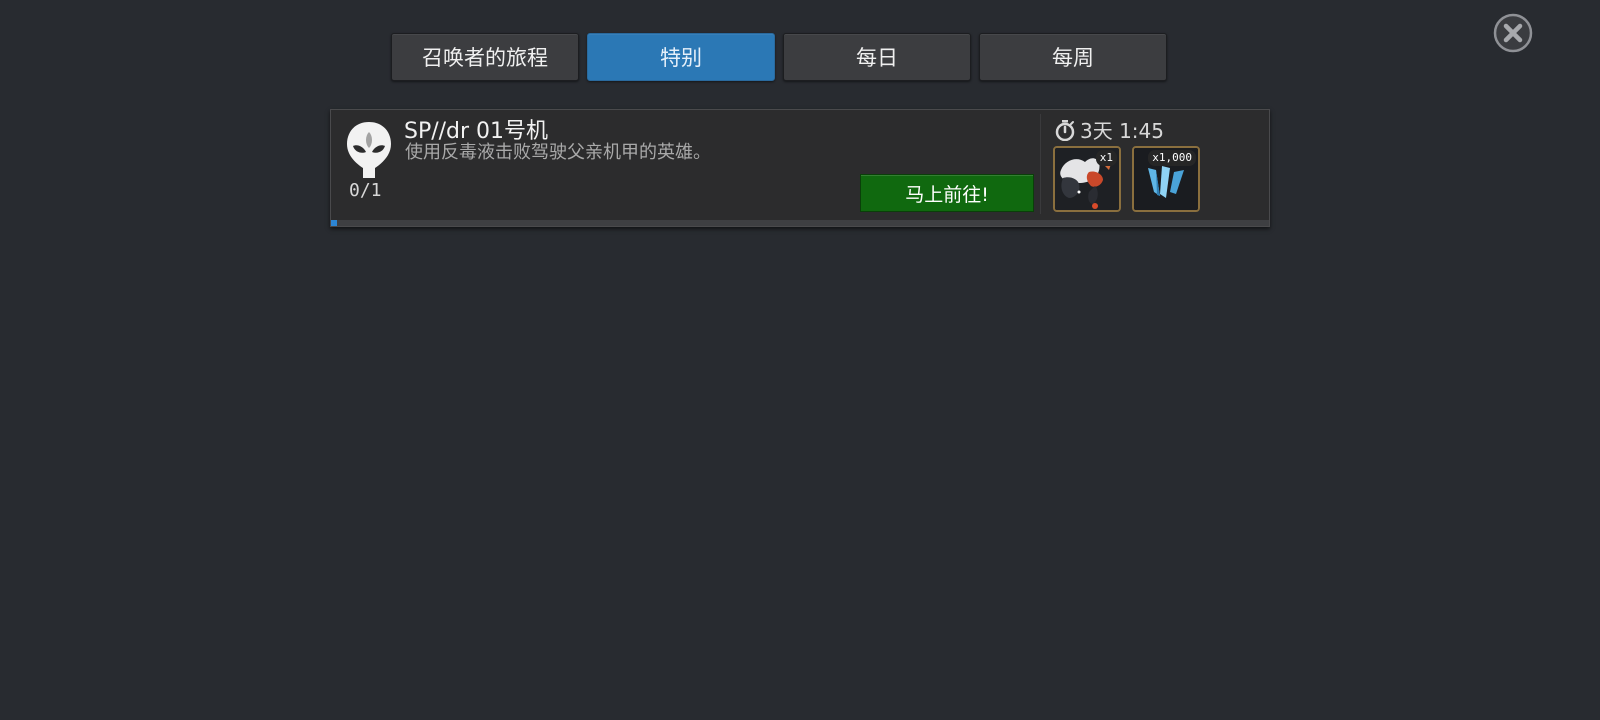 The width and height of the screenshot is (1600, 720). I want to click on quest-progress-text: 0/1, so click(365, 190).